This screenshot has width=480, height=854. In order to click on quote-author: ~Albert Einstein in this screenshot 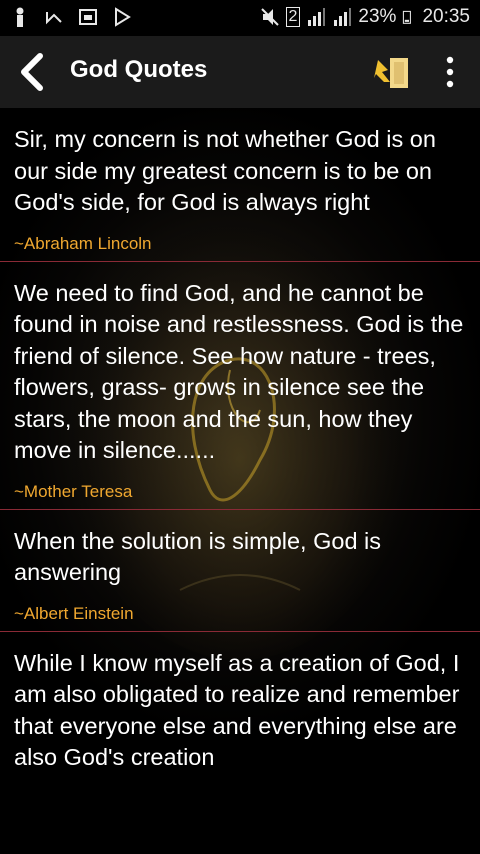, I will do `click(74, 613)`.